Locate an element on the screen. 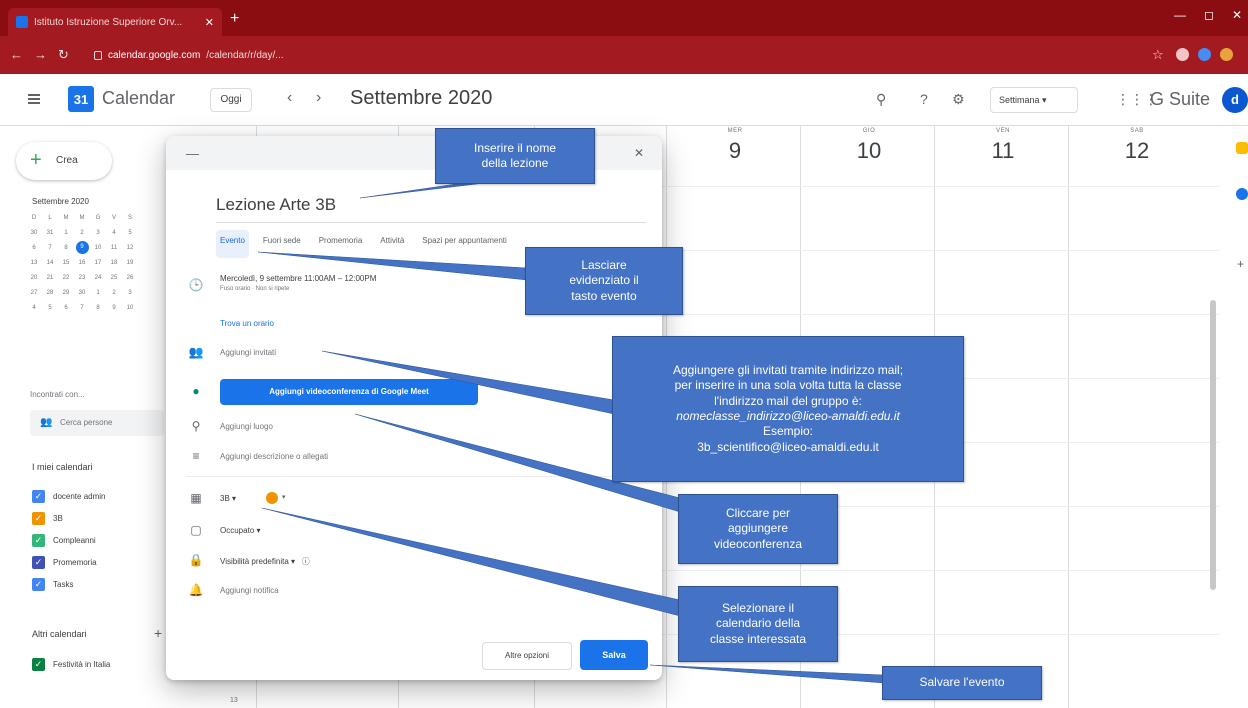 This screenshot has height=708, width=1248. callout-event-tab-line: tasto evento is located at coordinates (604, 295).